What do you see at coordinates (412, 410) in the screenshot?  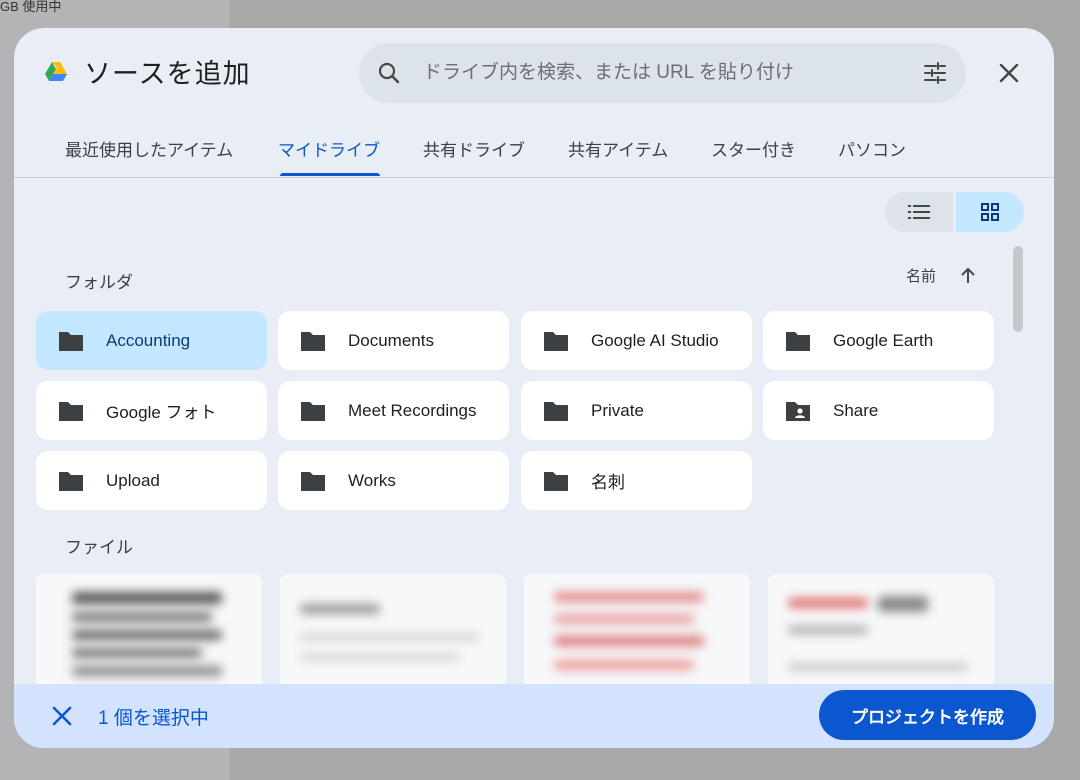 I see `folder-name: Meet Recordings` at bounding box center [412, 410].